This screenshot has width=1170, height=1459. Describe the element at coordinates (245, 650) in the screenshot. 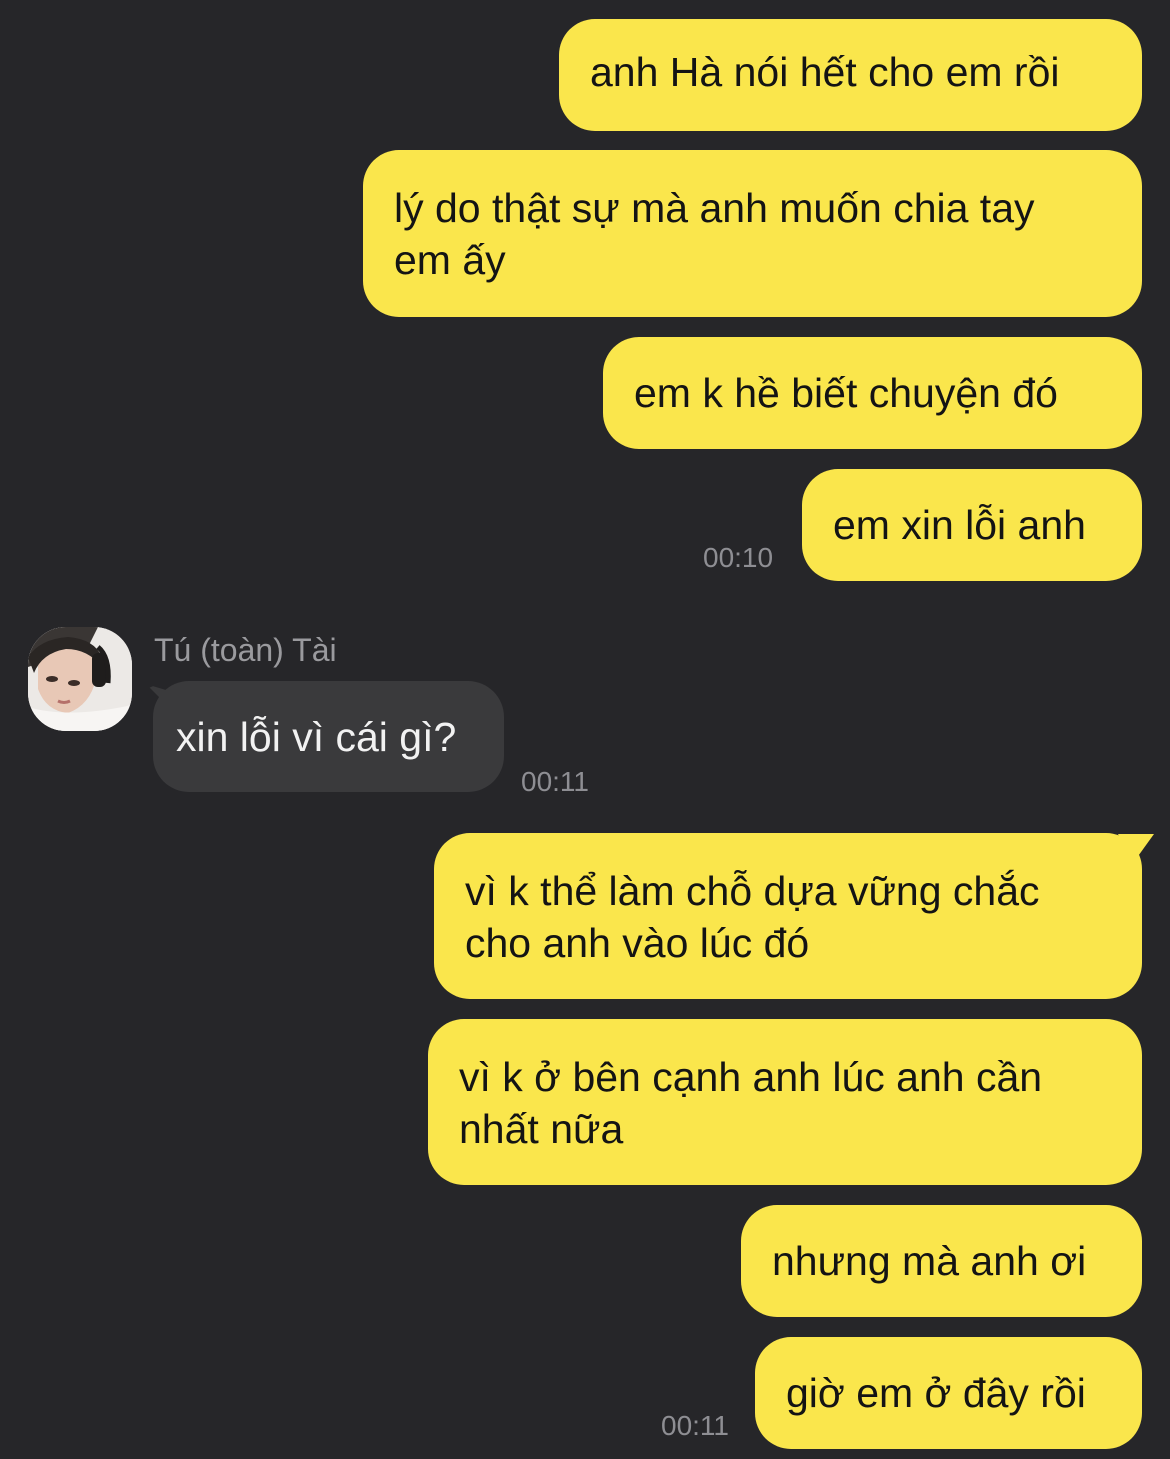

I see `sender-name: Tú (toàn) Tài` at that location.